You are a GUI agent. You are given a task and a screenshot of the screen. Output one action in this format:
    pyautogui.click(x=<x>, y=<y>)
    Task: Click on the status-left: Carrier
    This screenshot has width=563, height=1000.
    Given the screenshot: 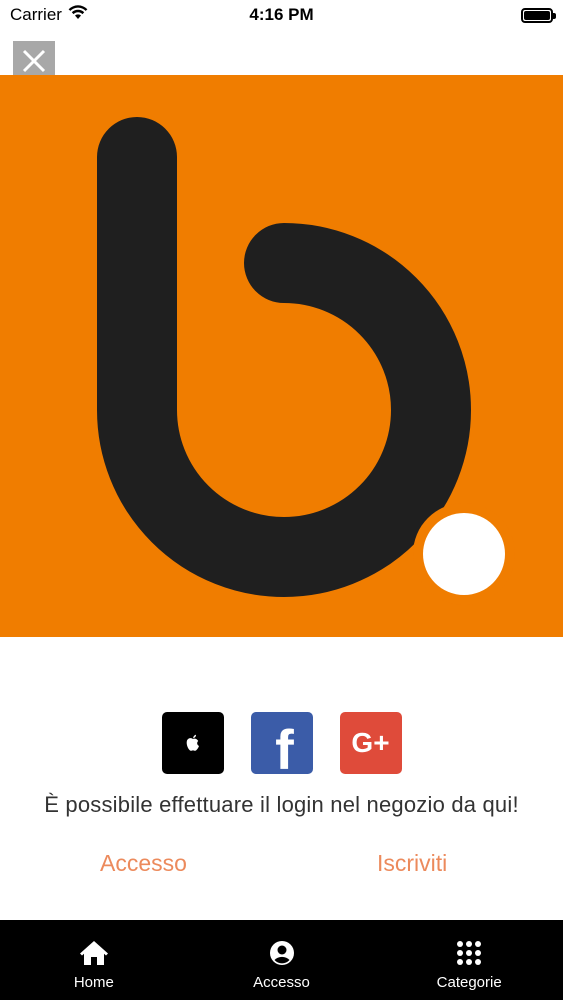 What is the action you would take?
    pyautogui.click(x=49, y=15)
    